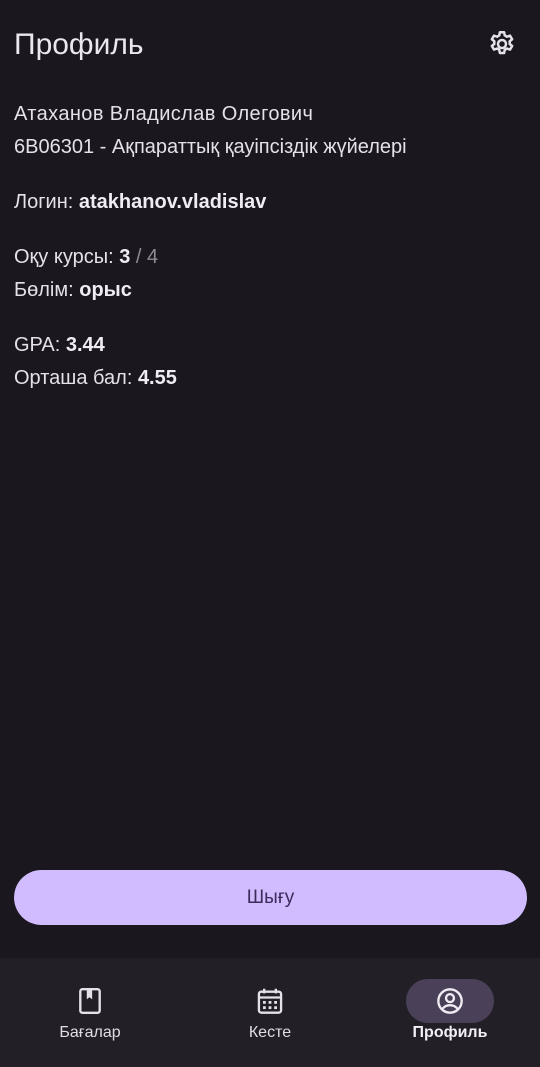  I want to click on nav-item-profile: Профиль, so click(450, 1012).